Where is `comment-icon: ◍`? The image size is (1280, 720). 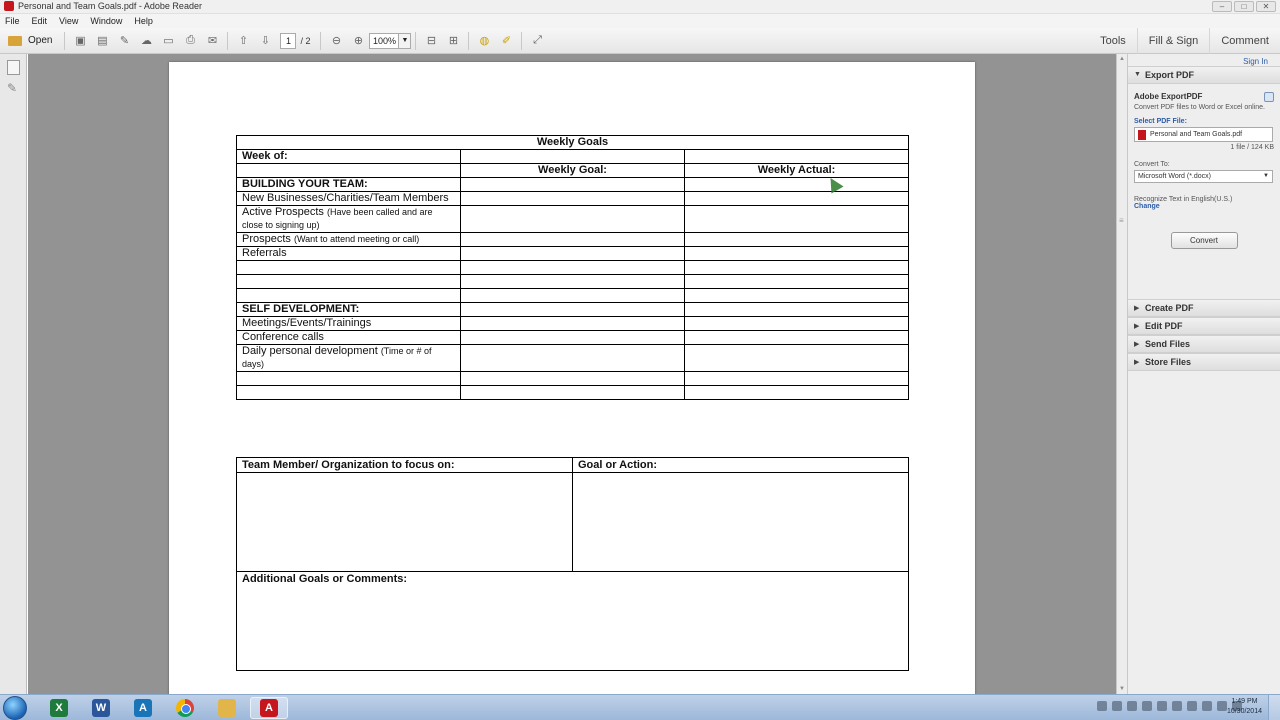 comment-icon: ◍ is located at coordinates (484, 41).